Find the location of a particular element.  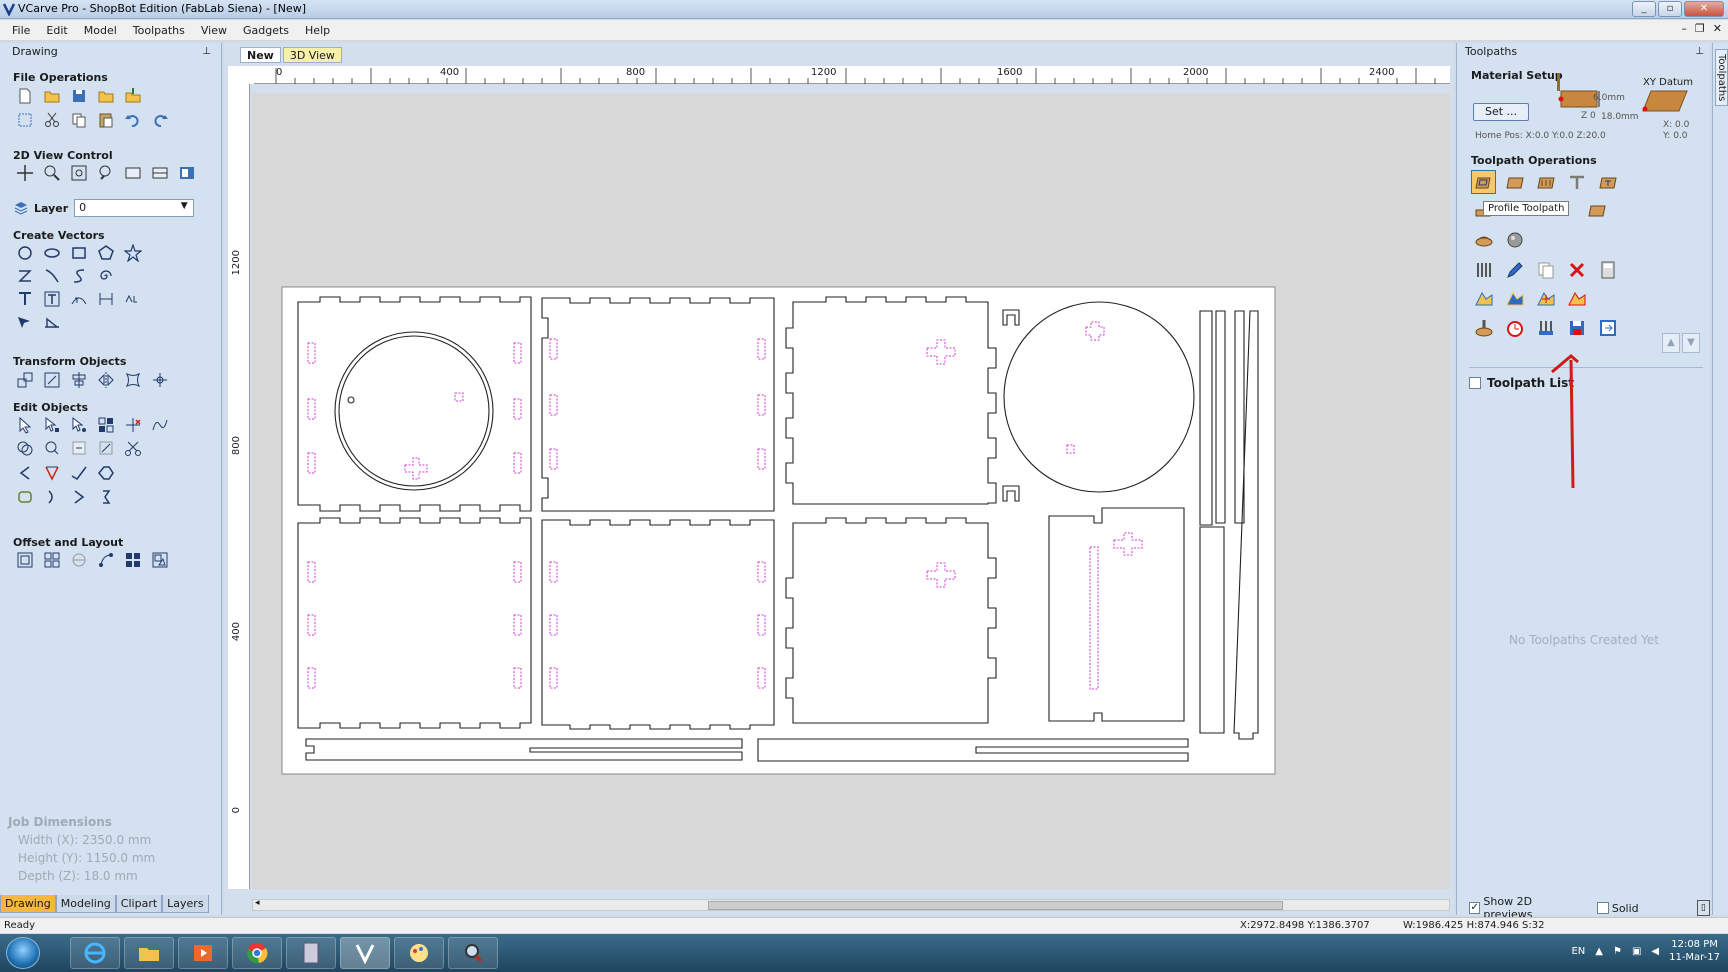

star-tool-icon is located at coordinates (132, 253).